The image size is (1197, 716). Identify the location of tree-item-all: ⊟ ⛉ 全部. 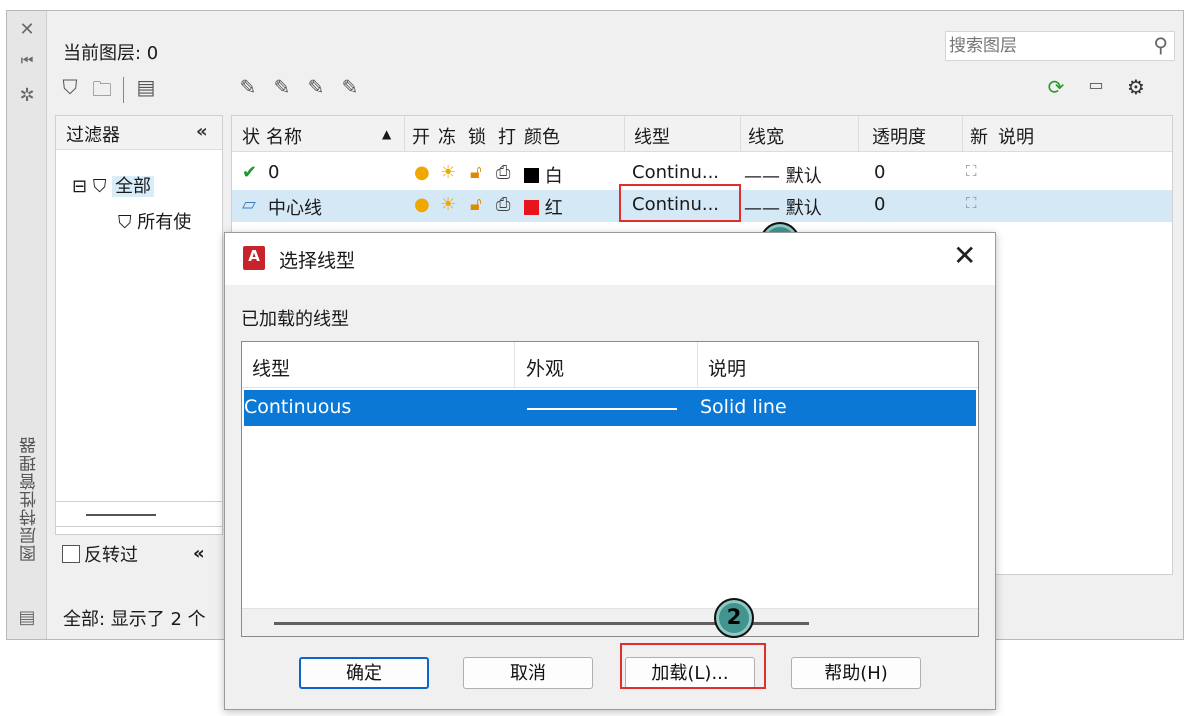
(113, 185).